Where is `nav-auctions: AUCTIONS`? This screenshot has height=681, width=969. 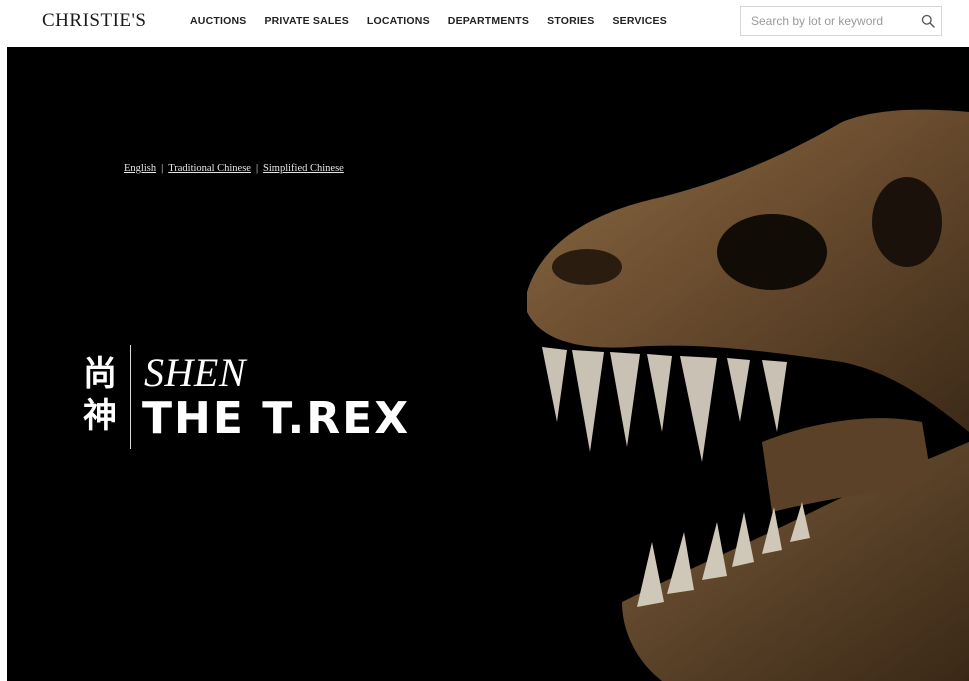 nav-auctions: AUCTIONS is located at coordinates (218, 21).